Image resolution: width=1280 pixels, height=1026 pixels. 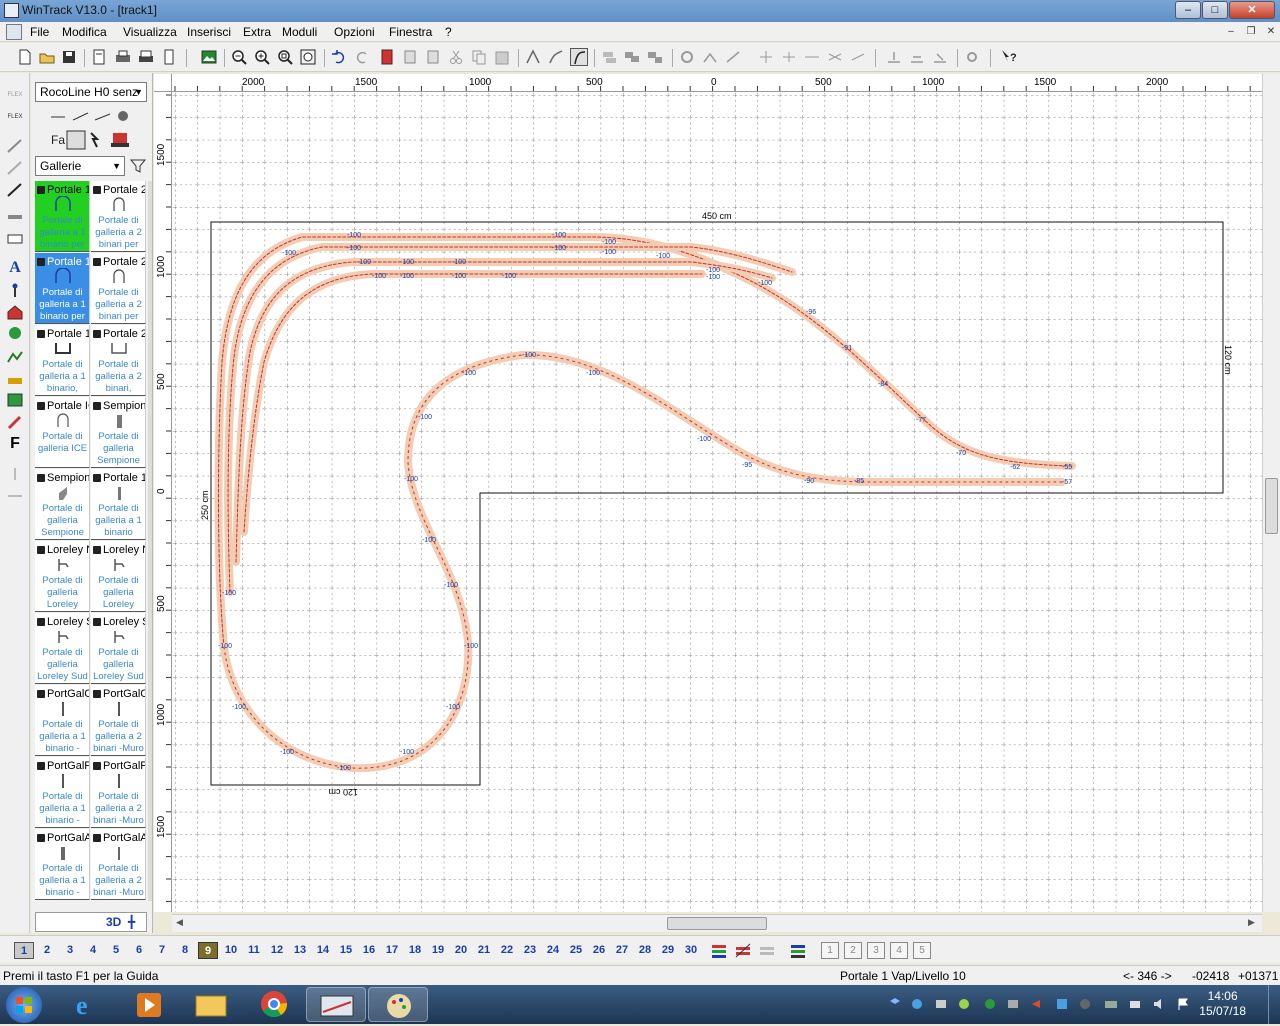 I want to click on view-box: 2, so click(x=853, y=950).